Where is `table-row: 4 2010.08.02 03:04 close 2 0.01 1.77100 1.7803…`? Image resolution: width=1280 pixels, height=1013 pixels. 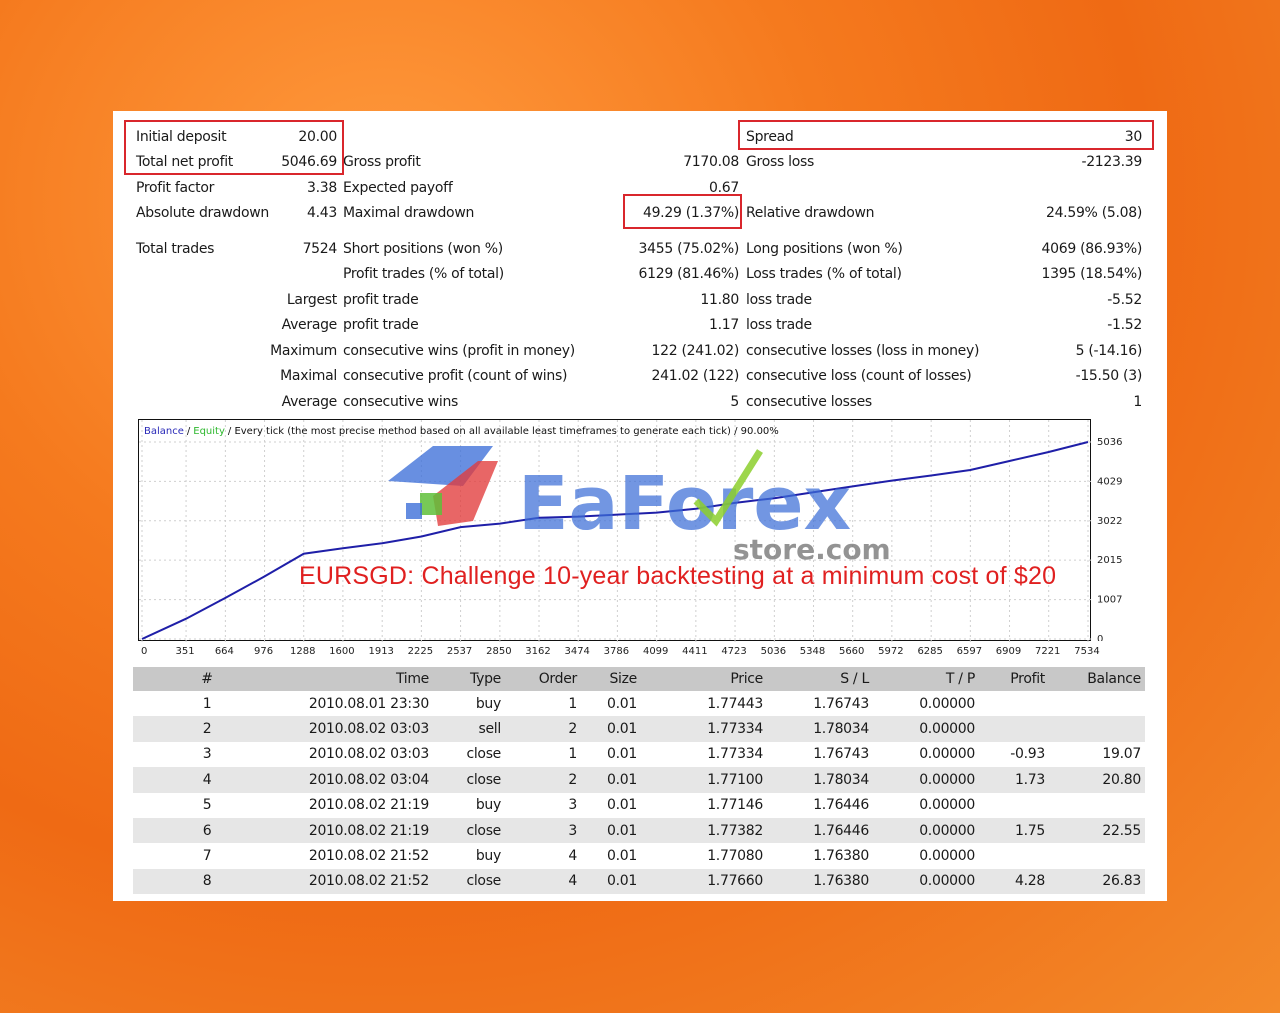 table-row: 4 2010.08.02 03:04 close 2 0.01 1.77100 1.7803… is located at coordinates (639, 780).